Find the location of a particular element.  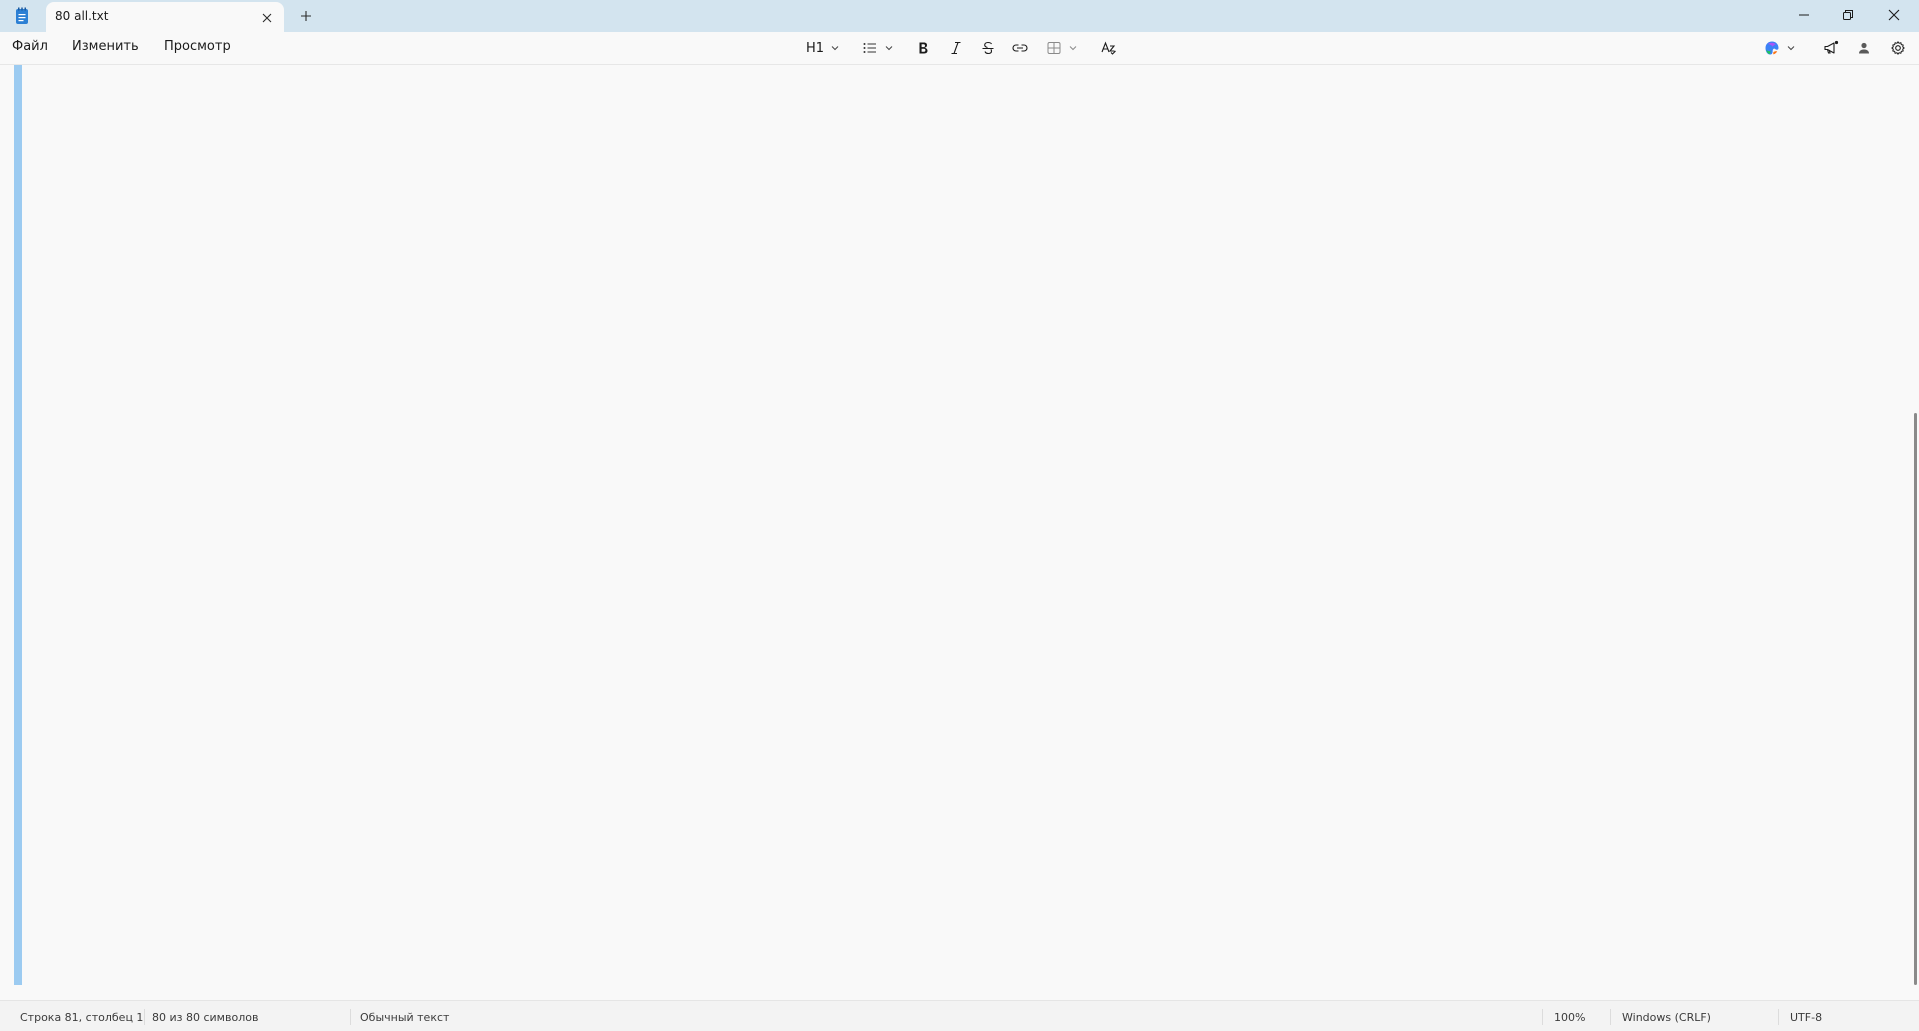

clear-formatting-icon is located at coordinates (1108, 48).